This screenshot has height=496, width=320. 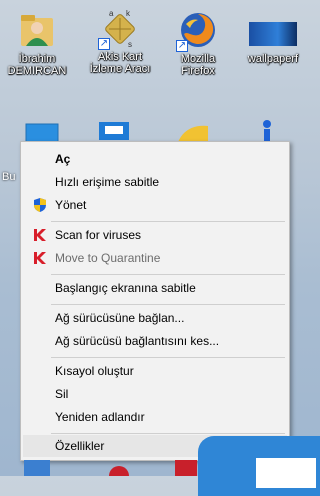 I want to click on printer-icon, so click(x=115, y=131).